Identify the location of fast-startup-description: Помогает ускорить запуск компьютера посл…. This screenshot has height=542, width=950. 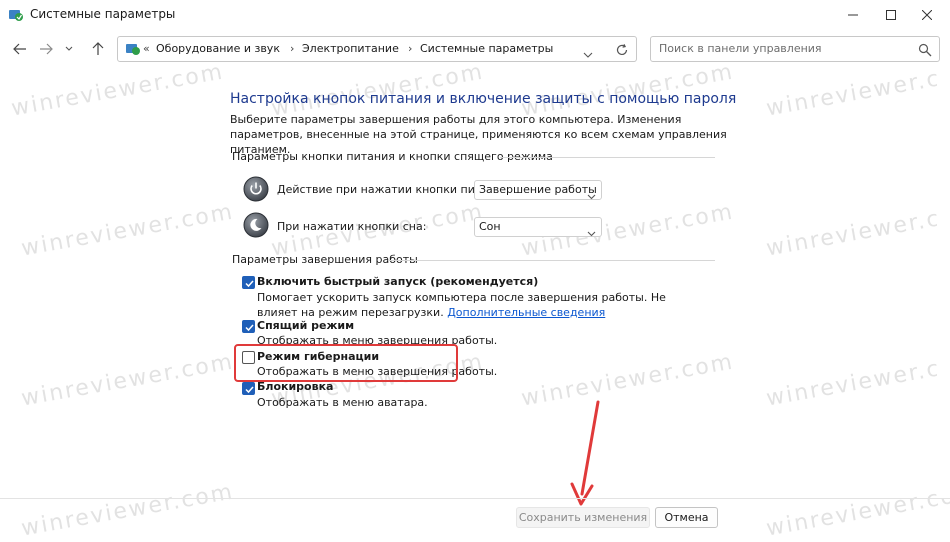
(477, 305).